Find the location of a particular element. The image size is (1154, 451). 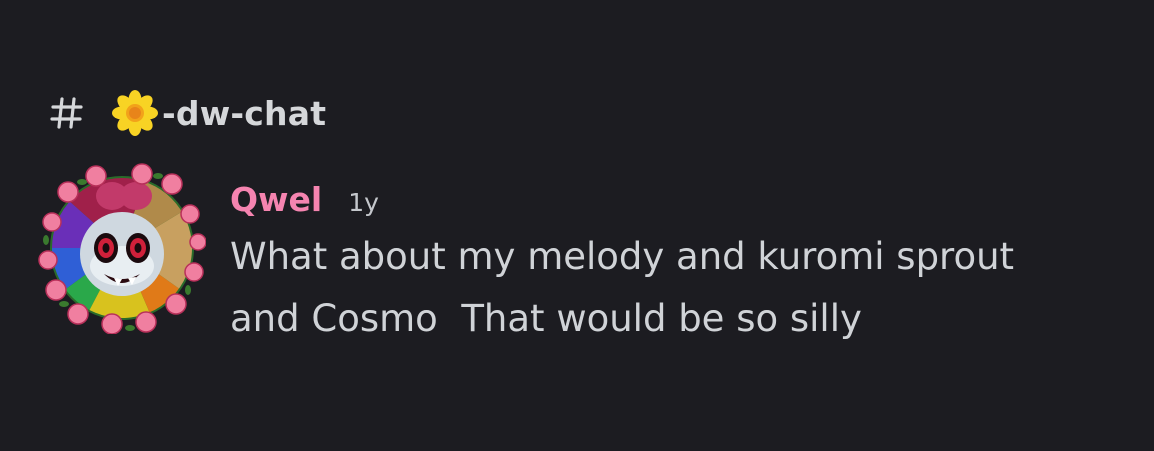

message-line: What about my melody and kuromi sprout is located at coordinates (622, 256).